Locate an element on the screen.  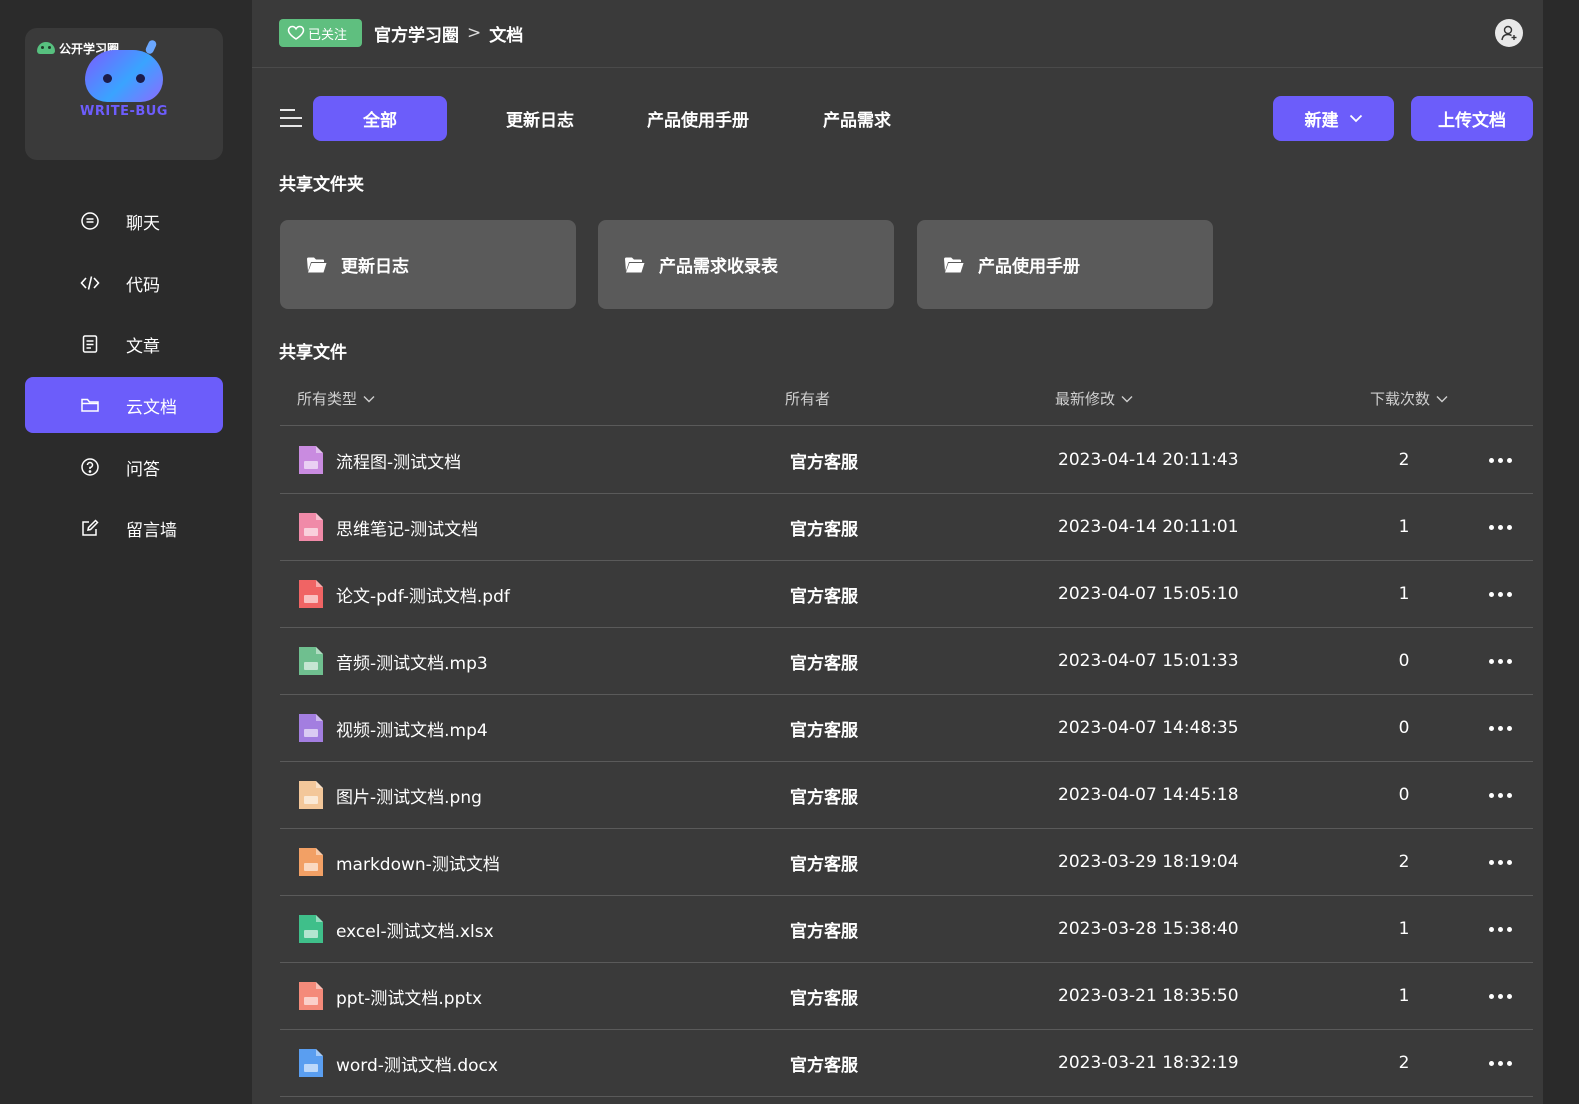
table-row: word-测试文档.docx 官方客服 2023-03-21 18:32:19 2 is located at coordinates (906, 1063).